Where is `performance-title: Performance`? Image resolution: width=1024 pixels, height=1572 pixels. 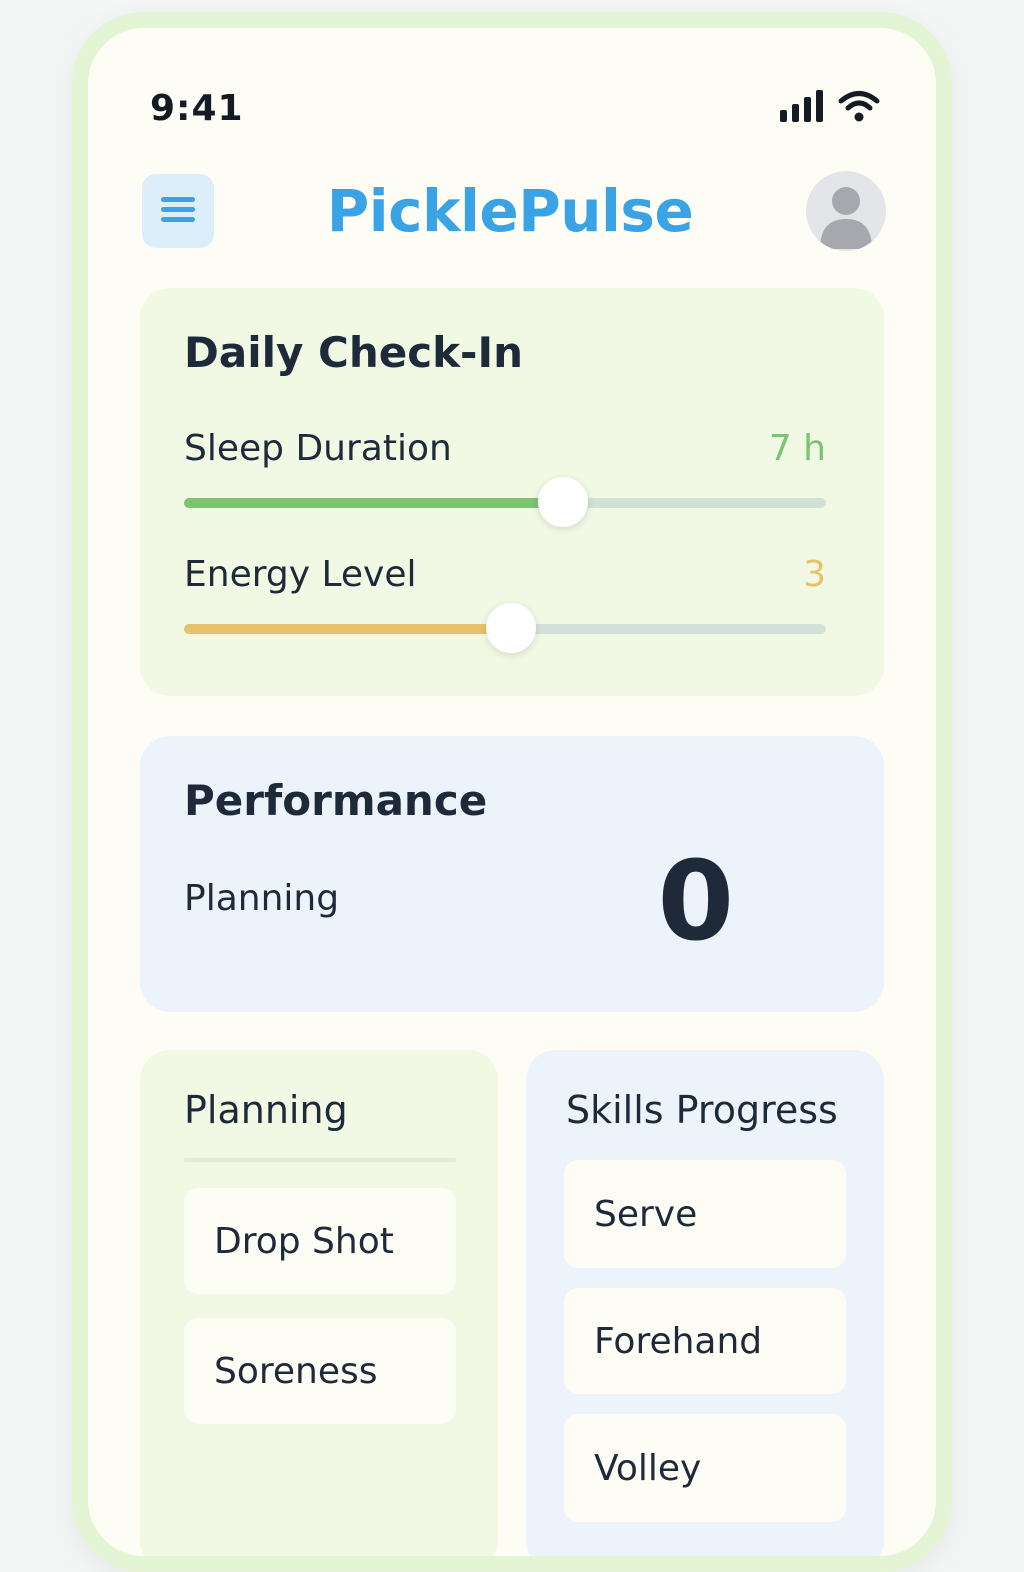 performance-title: Performance is located at coordinates (336, 800).